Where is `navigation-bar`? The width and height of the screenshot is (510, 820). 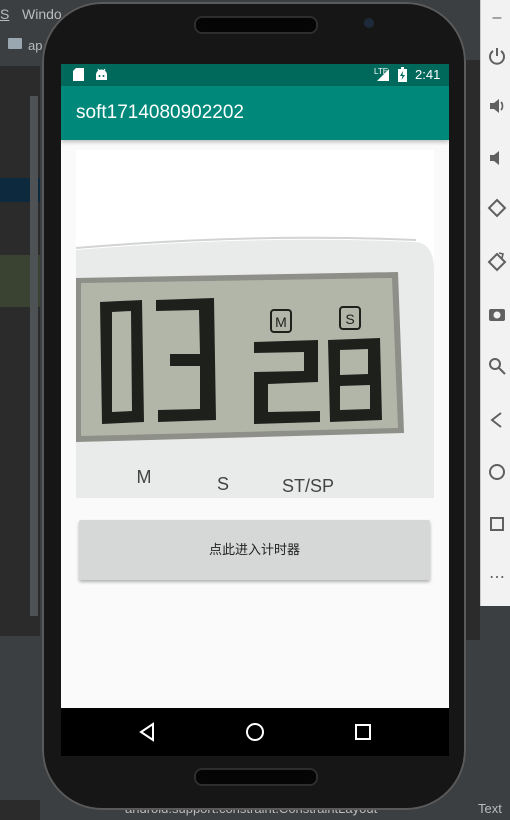
navigation-bar is located at coordinates (255, 732).